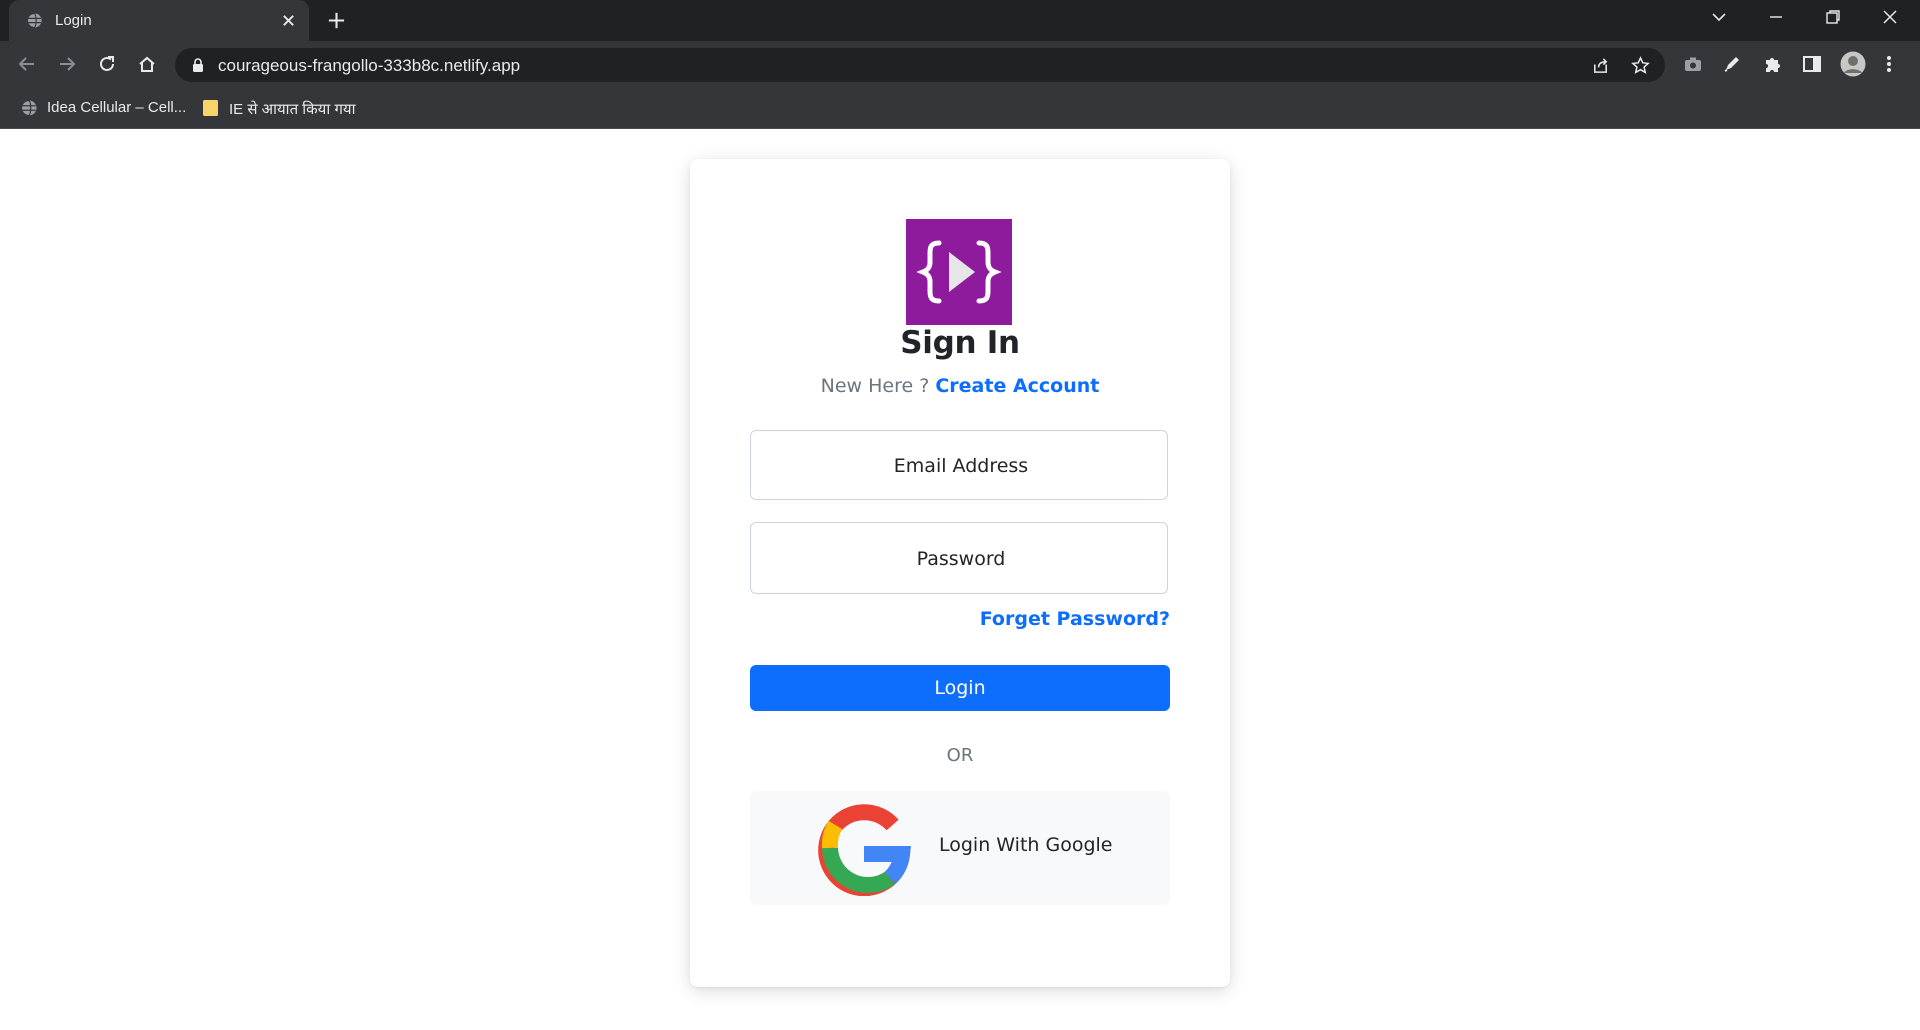  Describe the element at coordinates (288, 20) in the screenshot. I see `tab-close-icon` at that location.